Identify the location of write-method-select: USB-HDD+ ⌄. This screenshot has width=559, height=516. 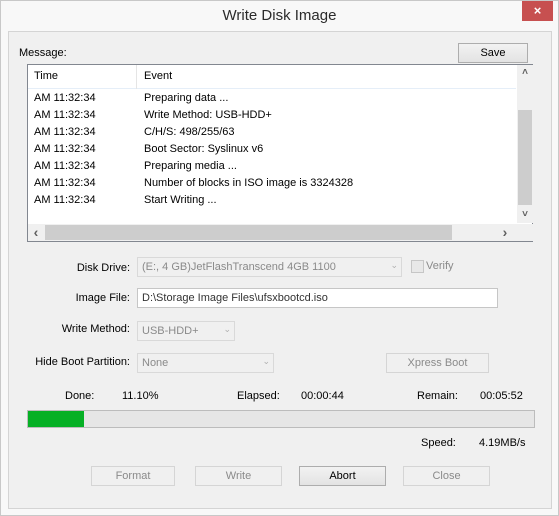
(186, 331).